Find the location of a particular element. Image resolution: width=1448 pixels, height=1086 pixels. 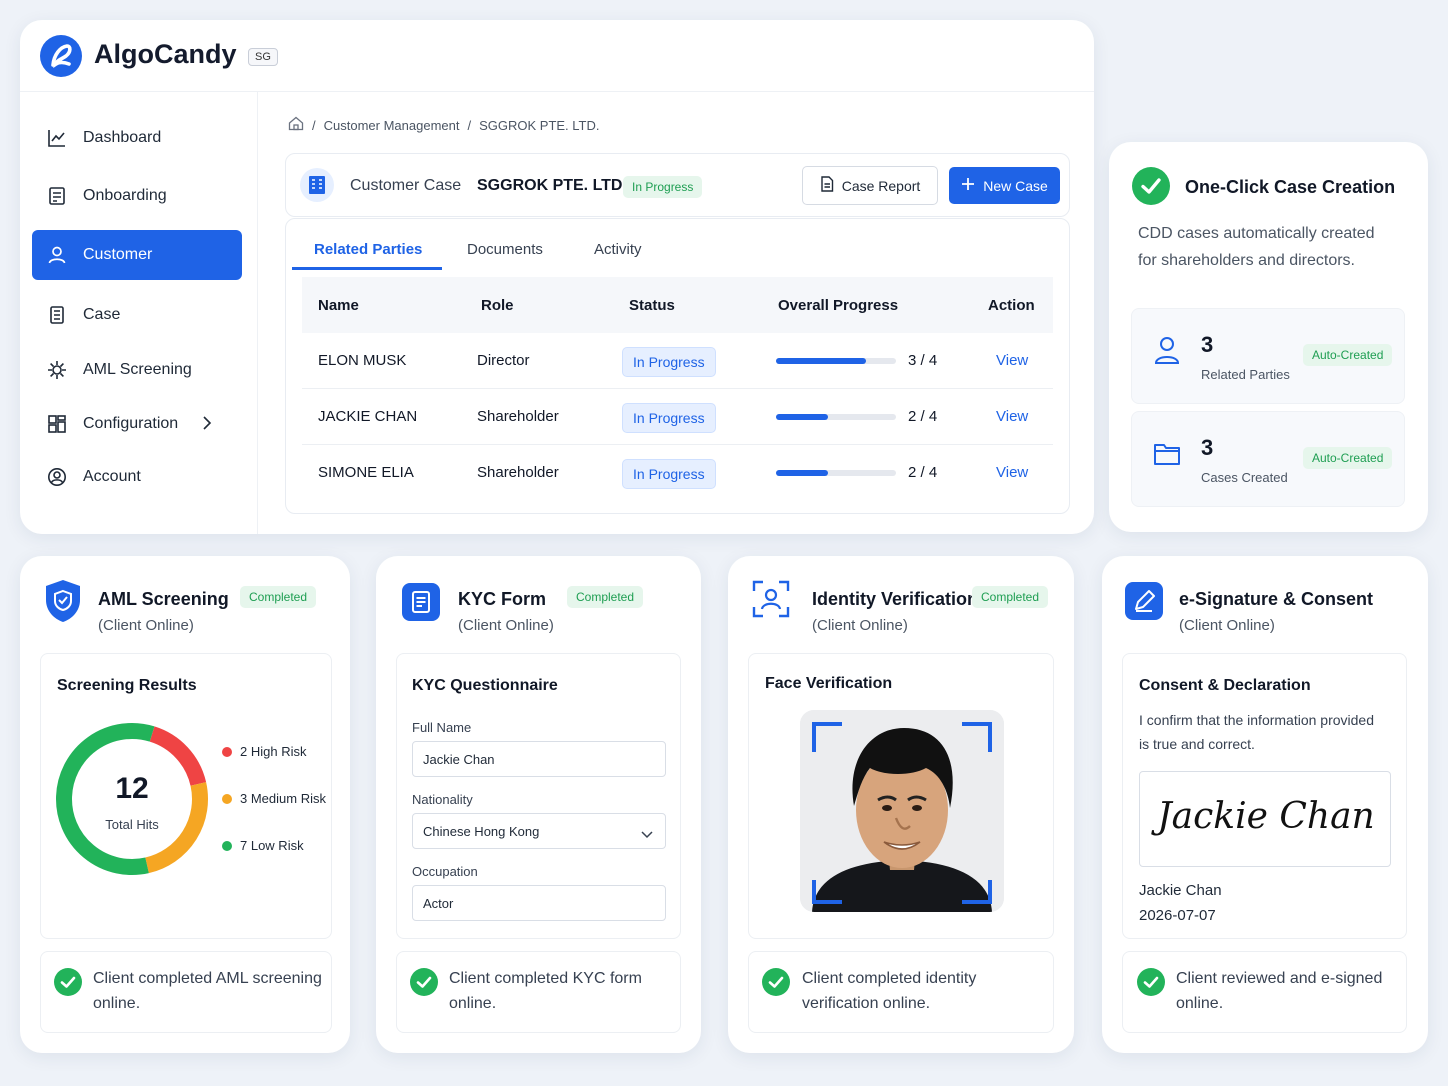

low-risk-dot is located at coordinates (227, 845).